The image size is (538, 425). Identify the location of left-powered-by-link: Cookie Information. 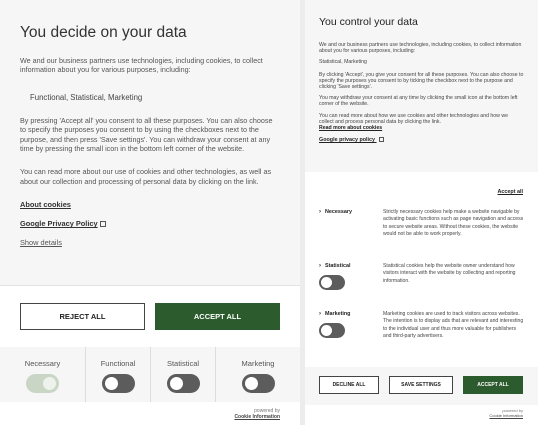
(257, 417).